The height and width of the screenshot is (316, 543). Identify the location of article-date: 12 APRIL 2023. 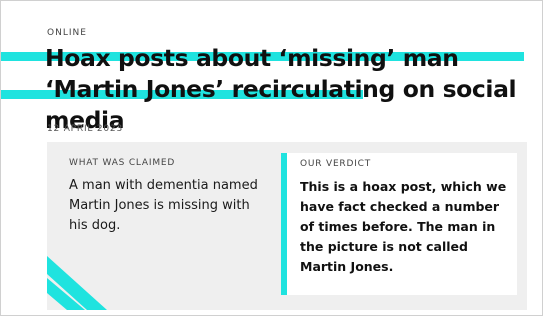
(85, 129).